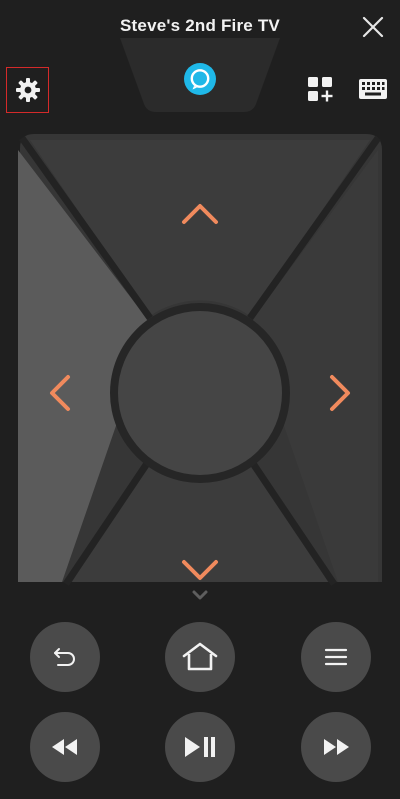  I want to click on expand-chevron-icon, so click(200, 595).